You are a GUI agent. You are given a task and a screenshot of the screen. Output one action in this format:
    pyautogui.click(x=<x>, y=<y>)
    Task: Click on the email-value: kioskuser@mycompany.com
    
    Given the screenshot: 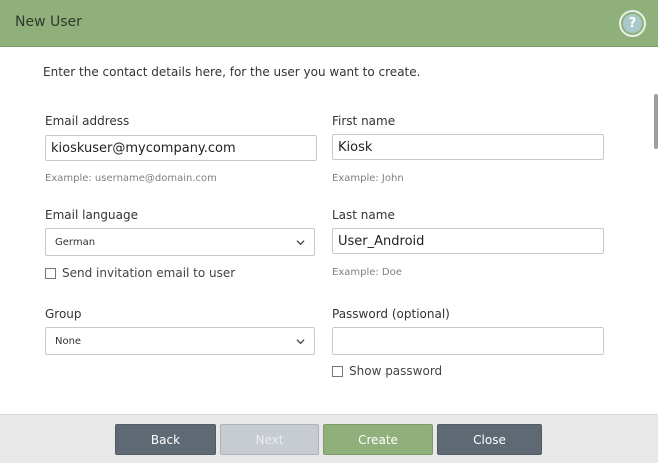 What is the action you would take?
    pyautogui.click(x=143, y=148)
    